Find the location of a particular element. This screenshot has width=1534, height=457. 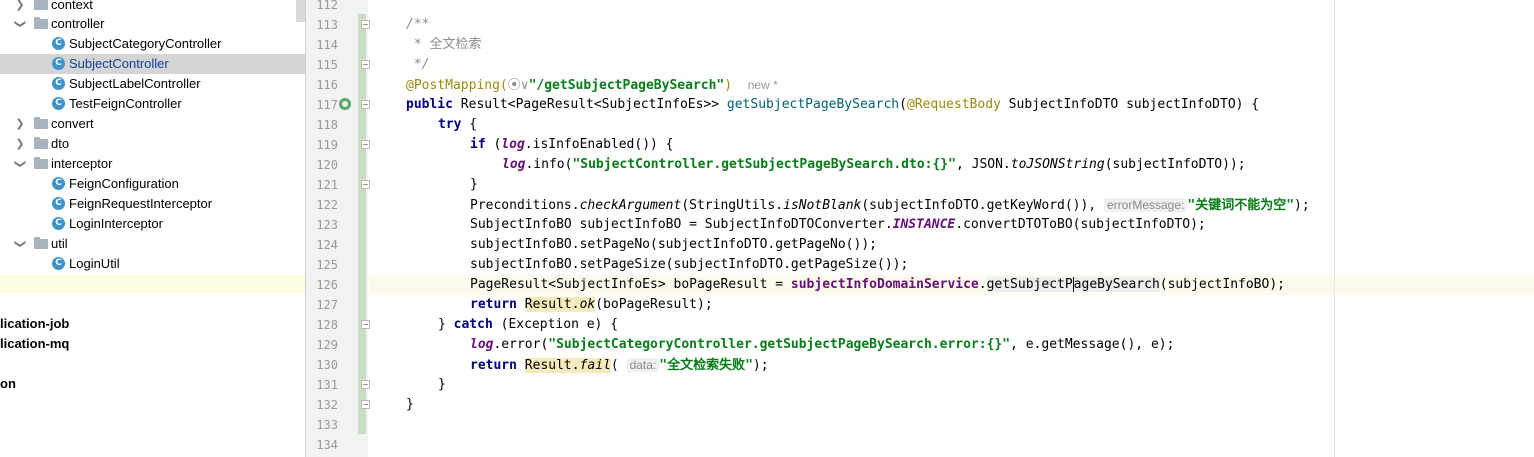

line-number: 115 is located at coordinates (327, 65).